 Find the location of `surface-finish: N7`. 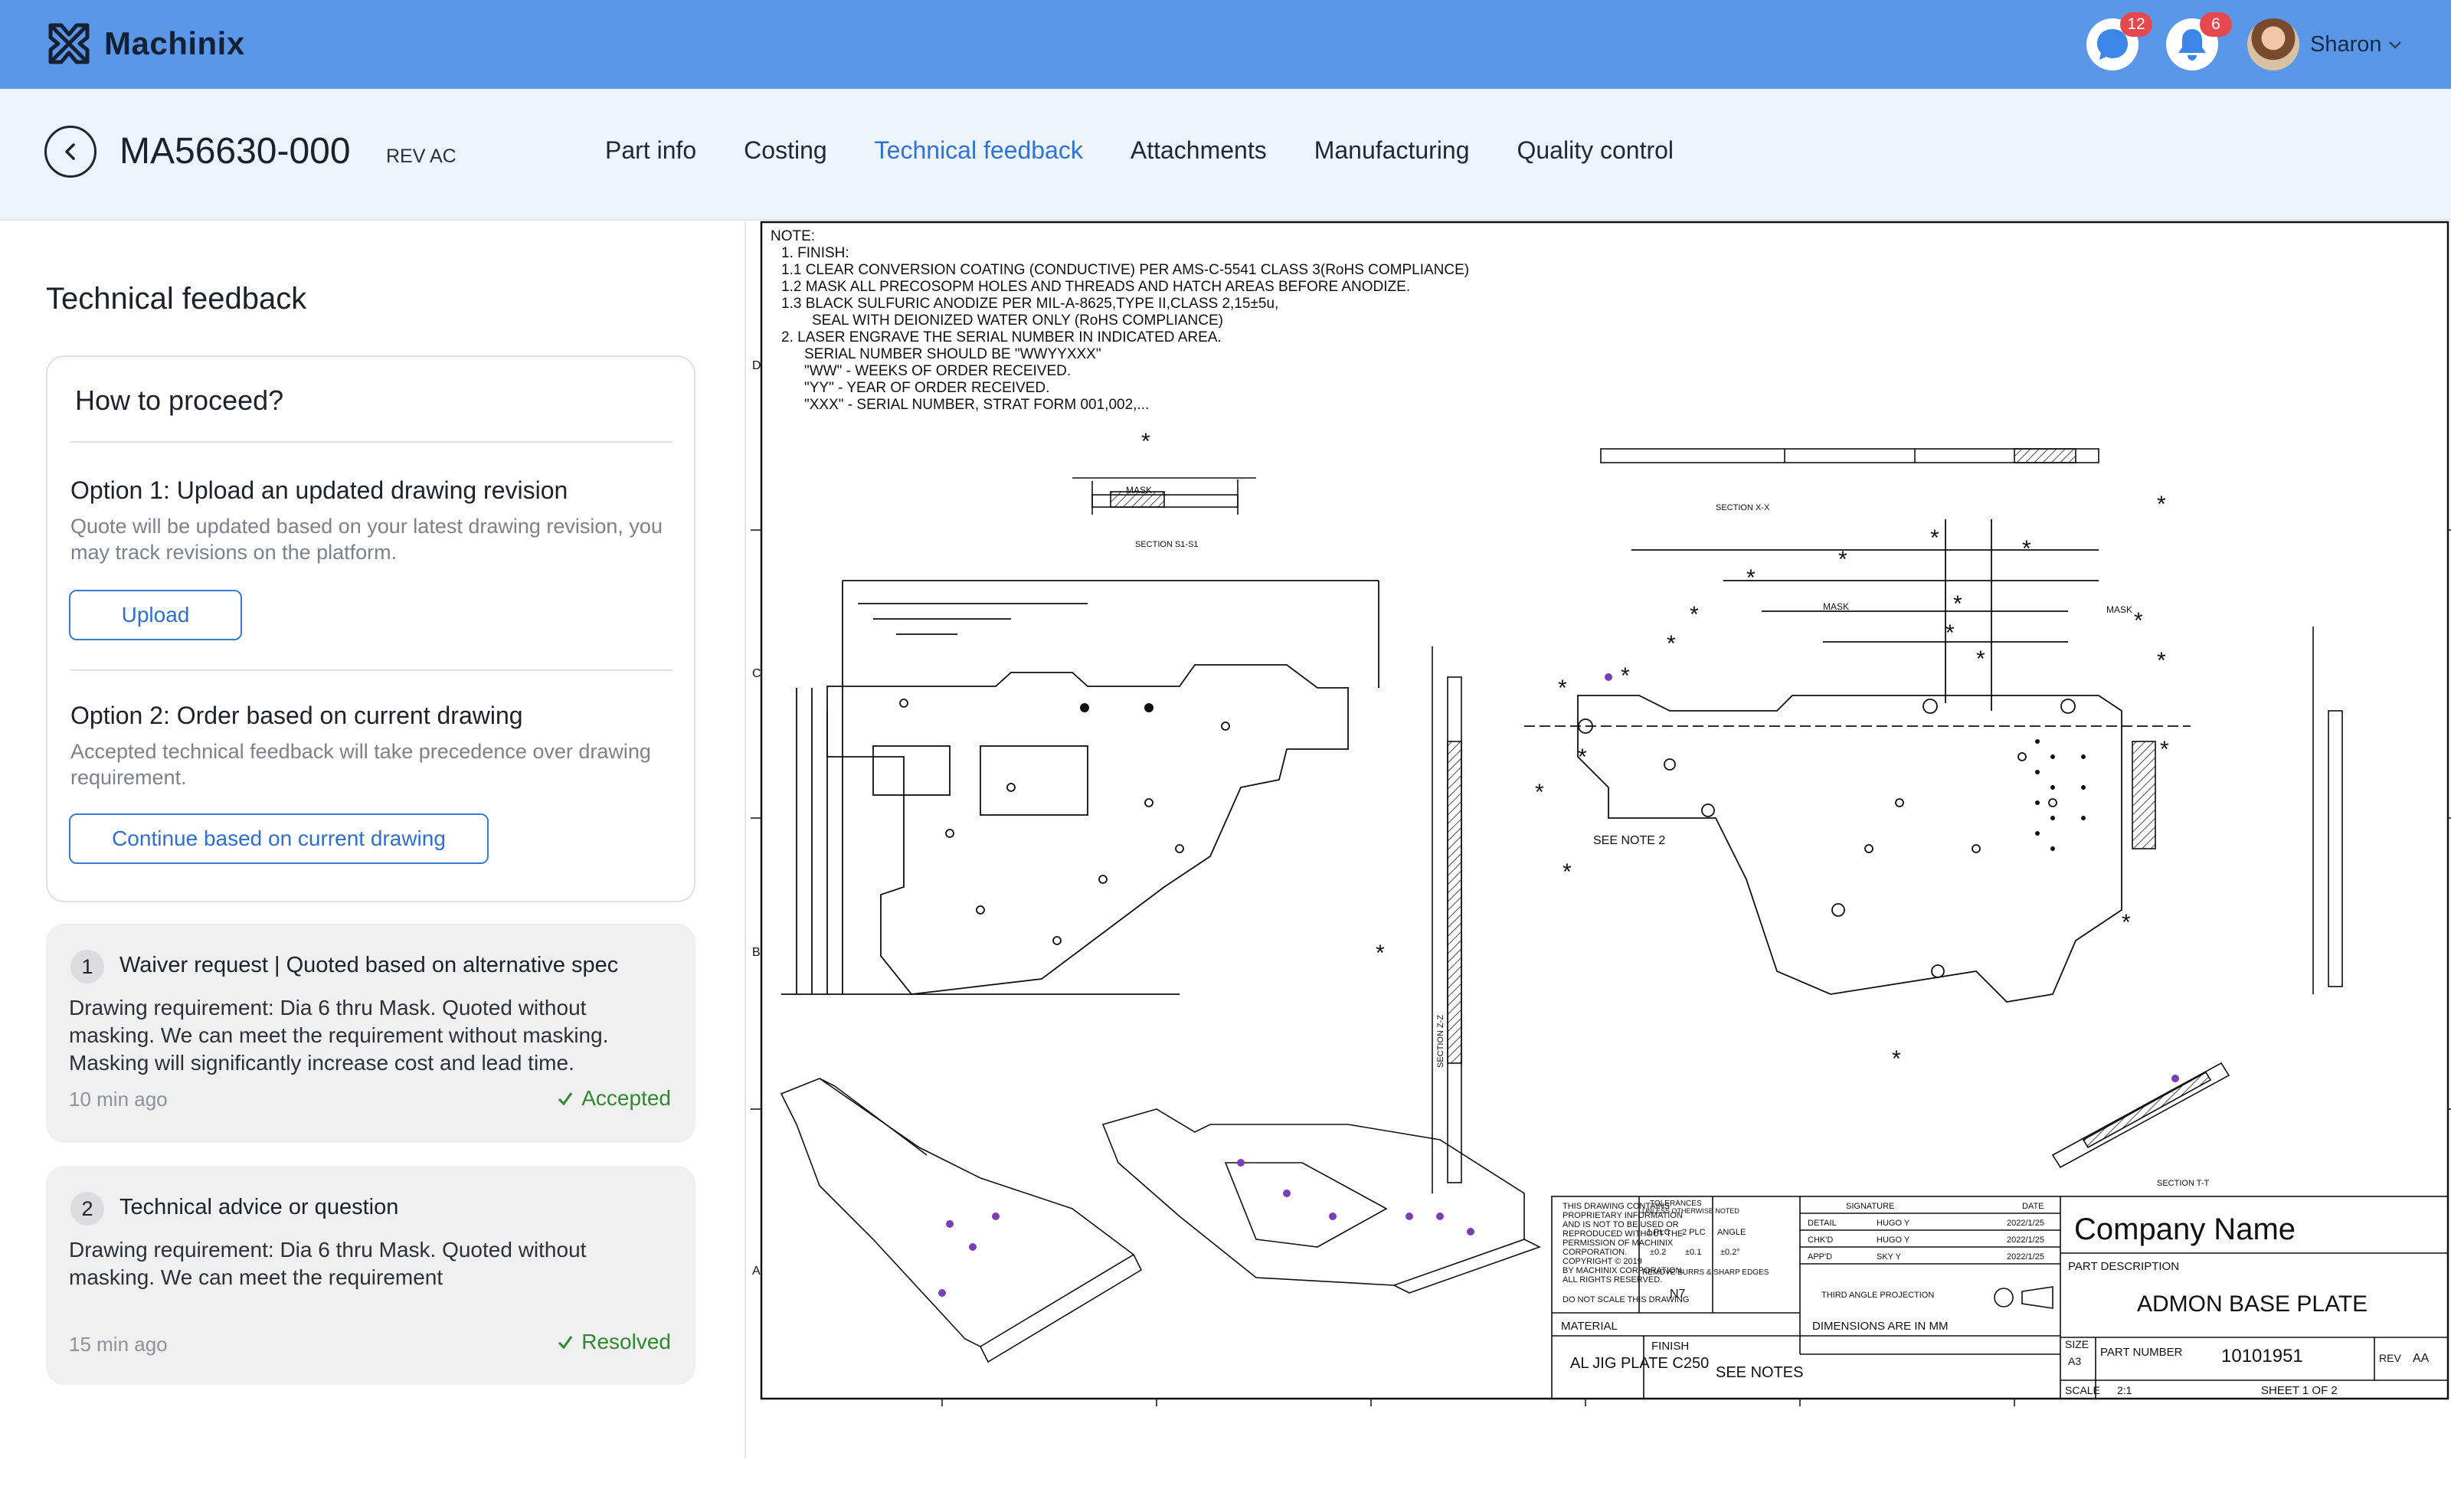

surface-finish: N7 is located at coordinates (1678, 1294).